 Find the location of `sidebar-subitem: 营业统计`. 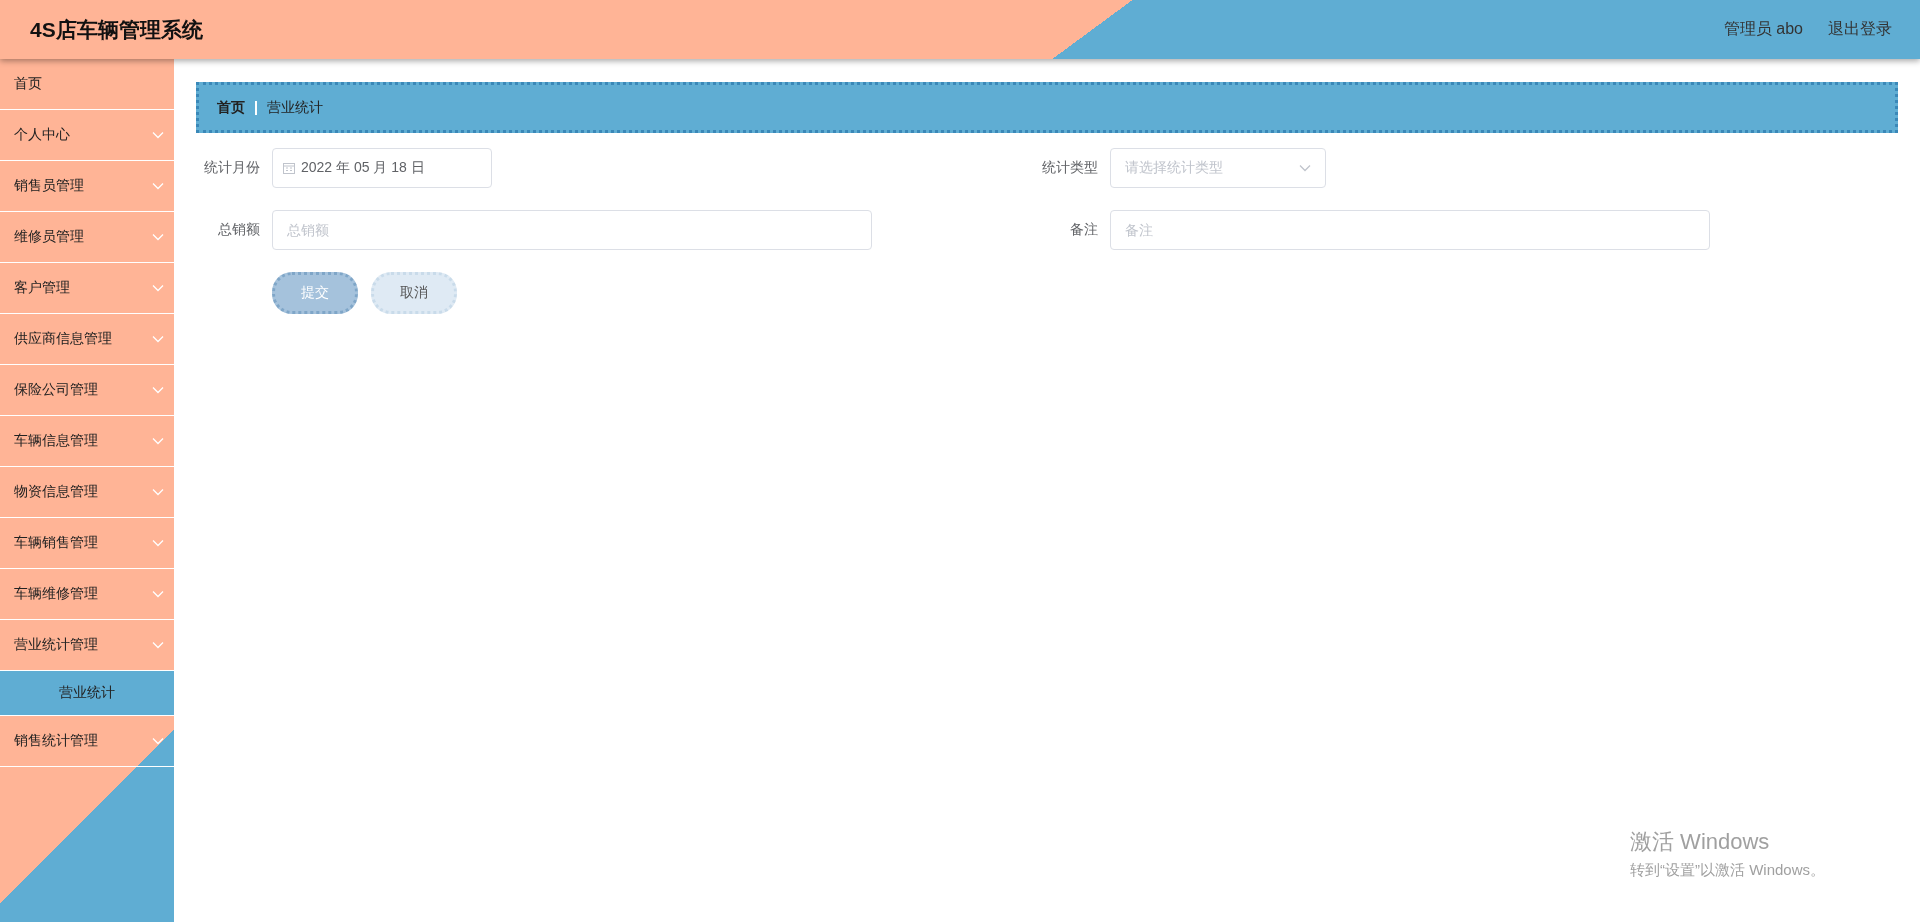

sidebar-subitem: 营业统计 is located at coordinates (87, 693).